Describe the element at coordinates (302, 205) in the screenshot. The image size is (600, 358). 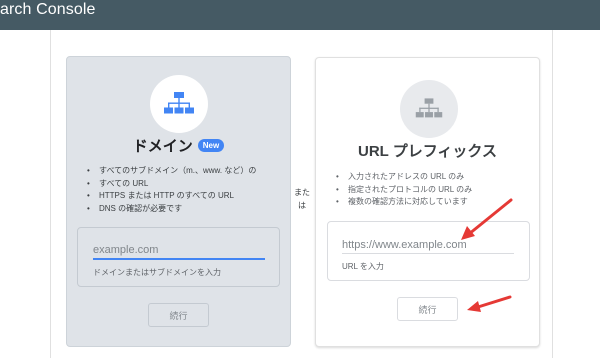
I see `or-label-line2: は` at that location.